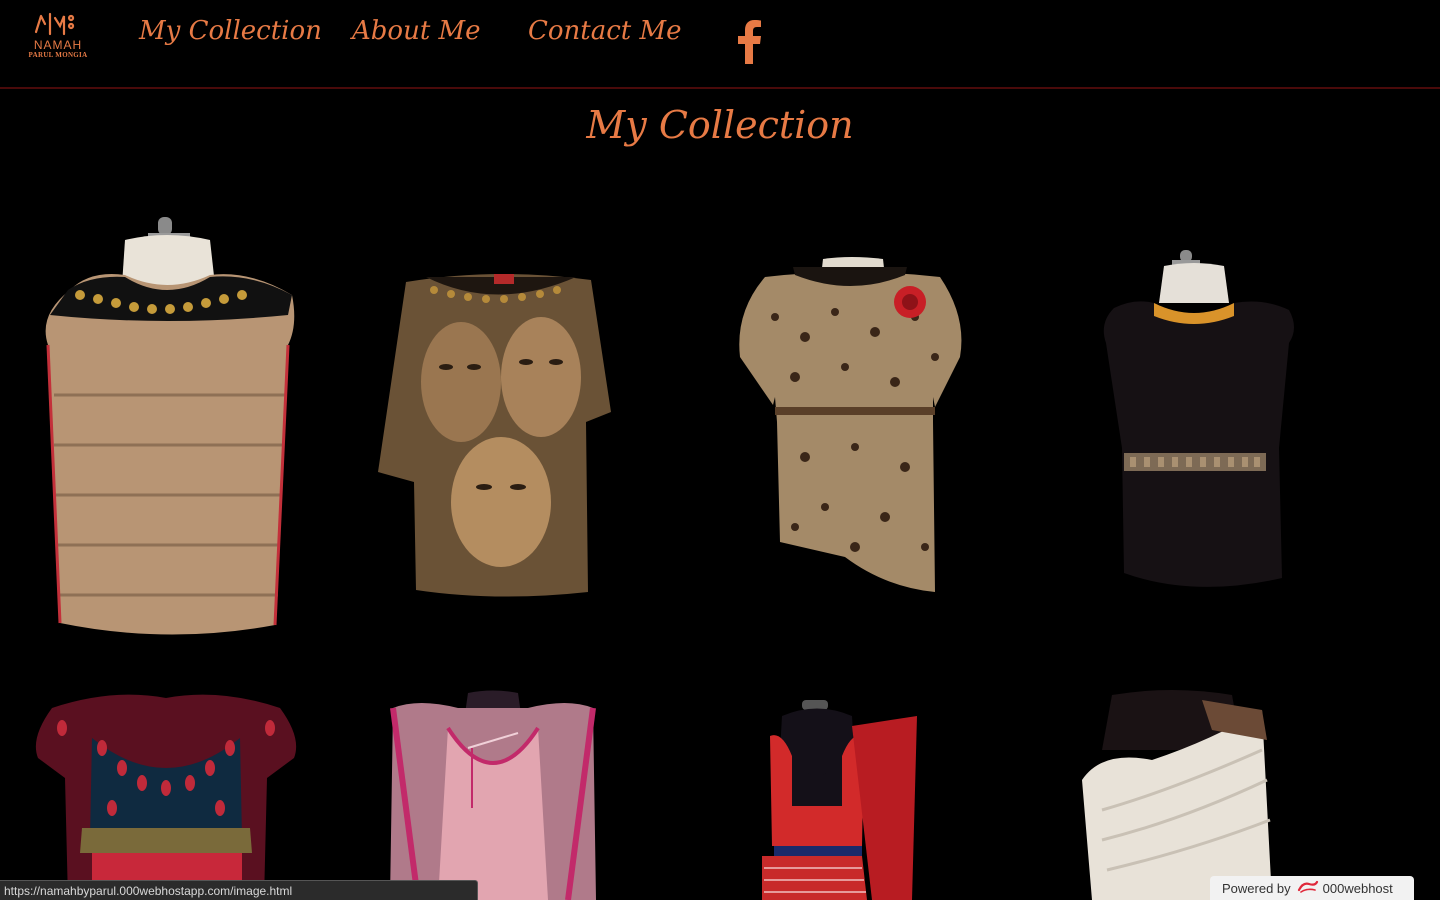 The height and width of the screenshot is (900, 1440). I want to click on logo-name: NAMAH, so click(58, 45).